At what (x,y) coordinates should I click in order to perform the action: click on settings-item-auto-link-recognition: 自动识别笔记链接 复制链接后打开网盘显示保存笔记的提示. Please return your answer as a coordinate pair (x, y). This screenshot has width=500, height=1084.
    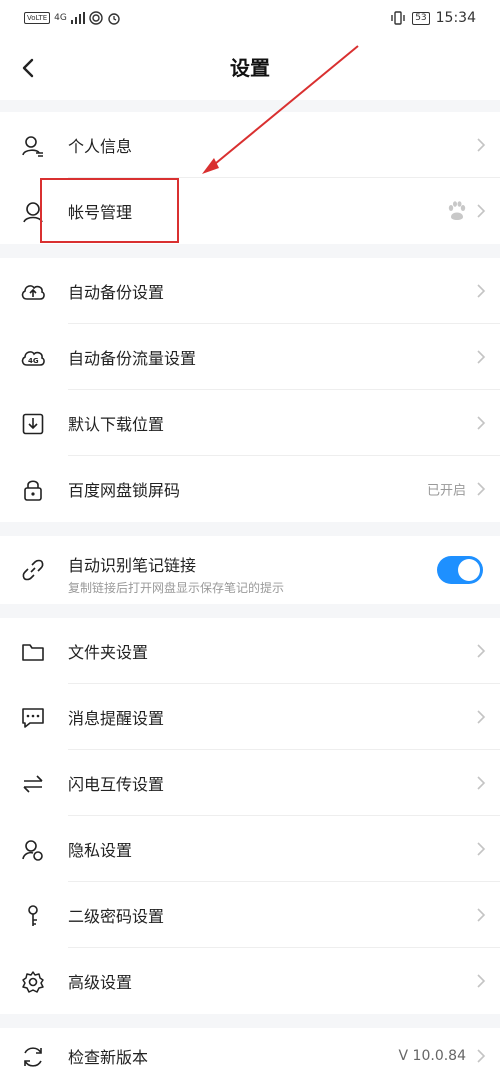
    Looking at the image, I should click on (250, 570).